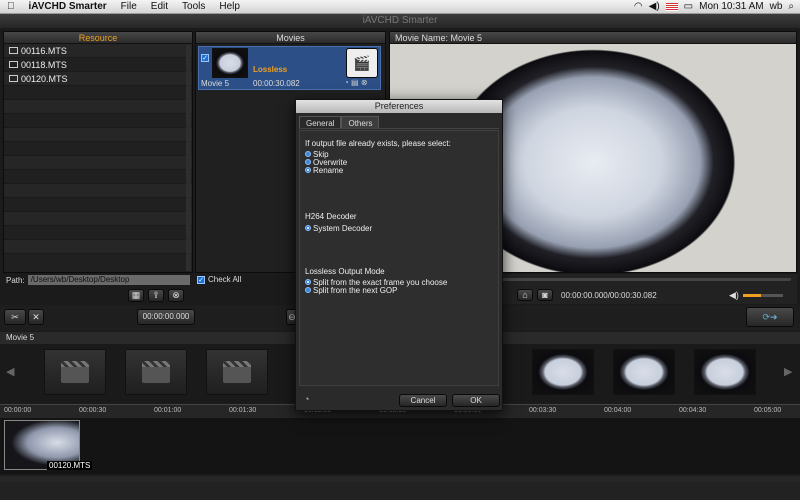  I want to click on path-bar: Path: /Users/wb/Desktop/Desktop, so click(98, 280).